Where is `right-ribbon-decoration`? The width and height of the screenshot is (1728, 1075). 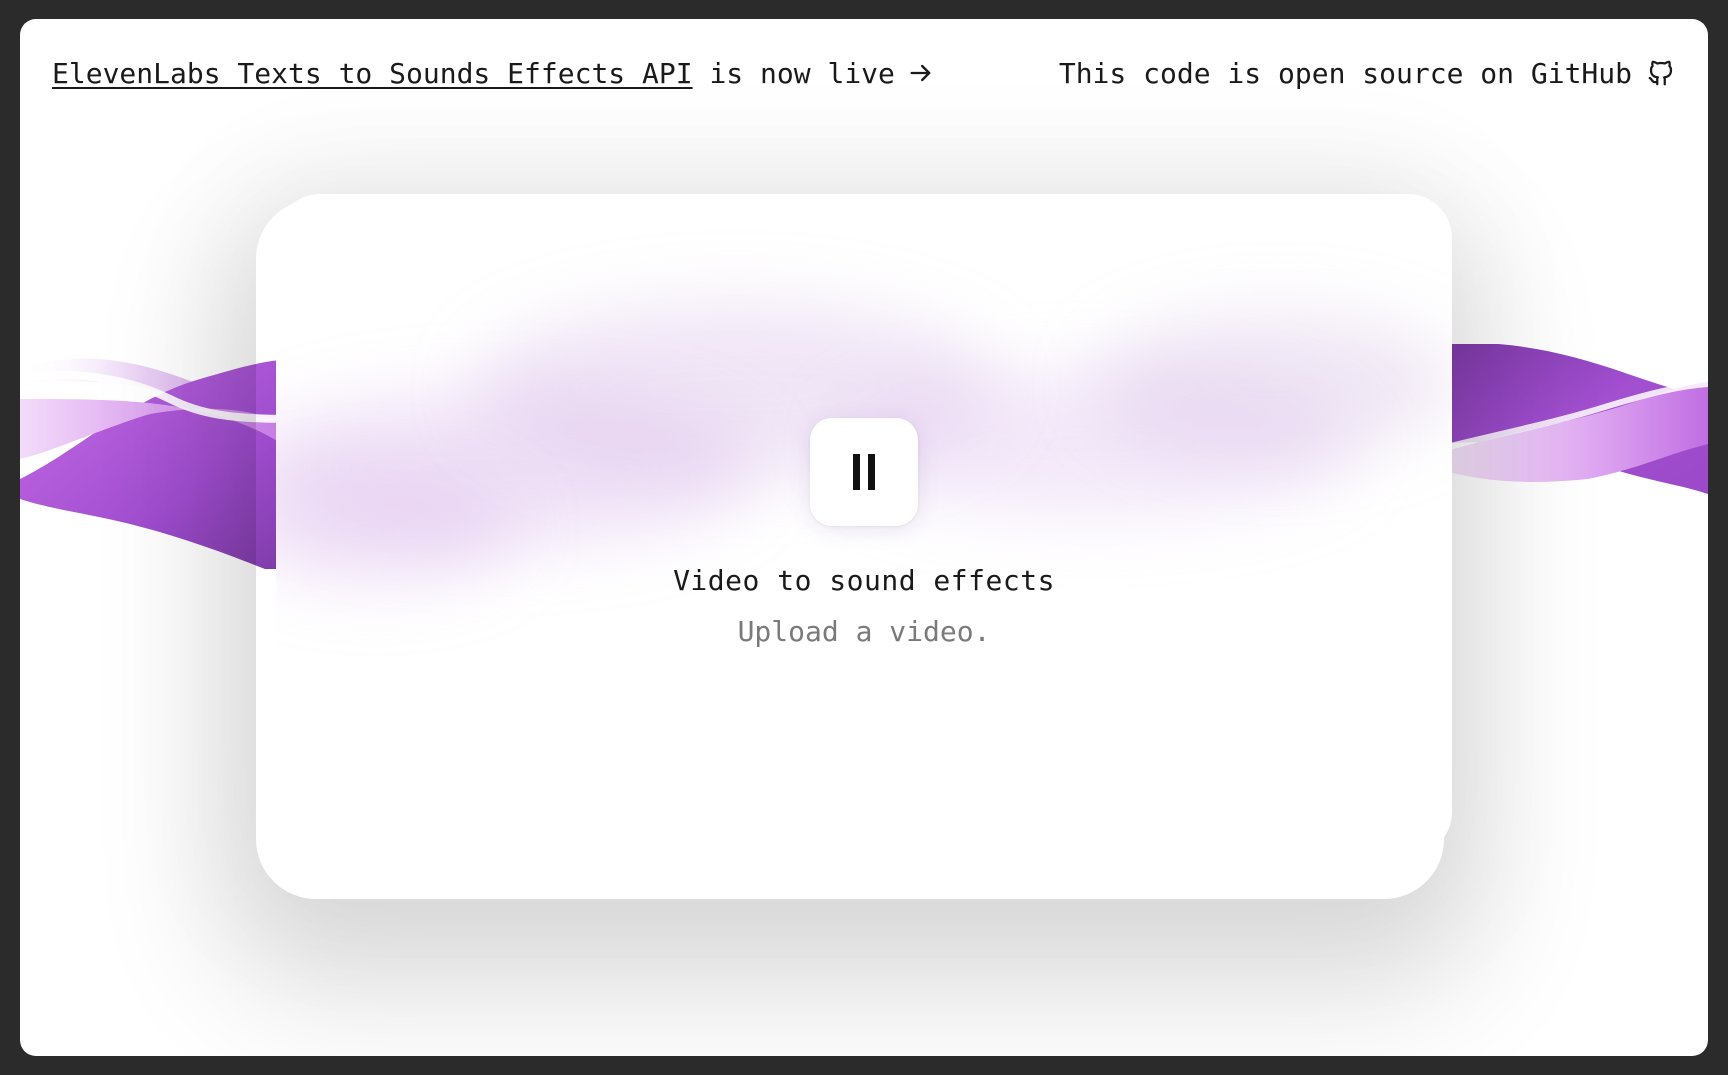
right-ribbon-decoration is located at coordinates (1573, 419).